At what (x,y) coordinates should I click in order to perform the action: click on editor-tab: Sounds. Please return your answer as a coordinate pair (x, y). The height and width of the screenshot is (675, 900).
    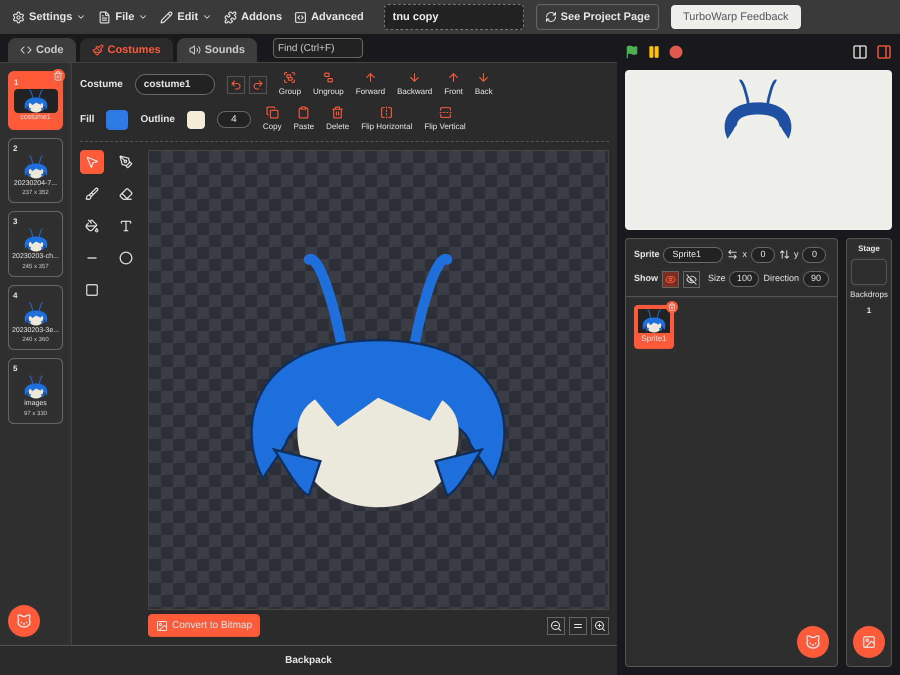
    Looking at the image, I should click on (217, 50).